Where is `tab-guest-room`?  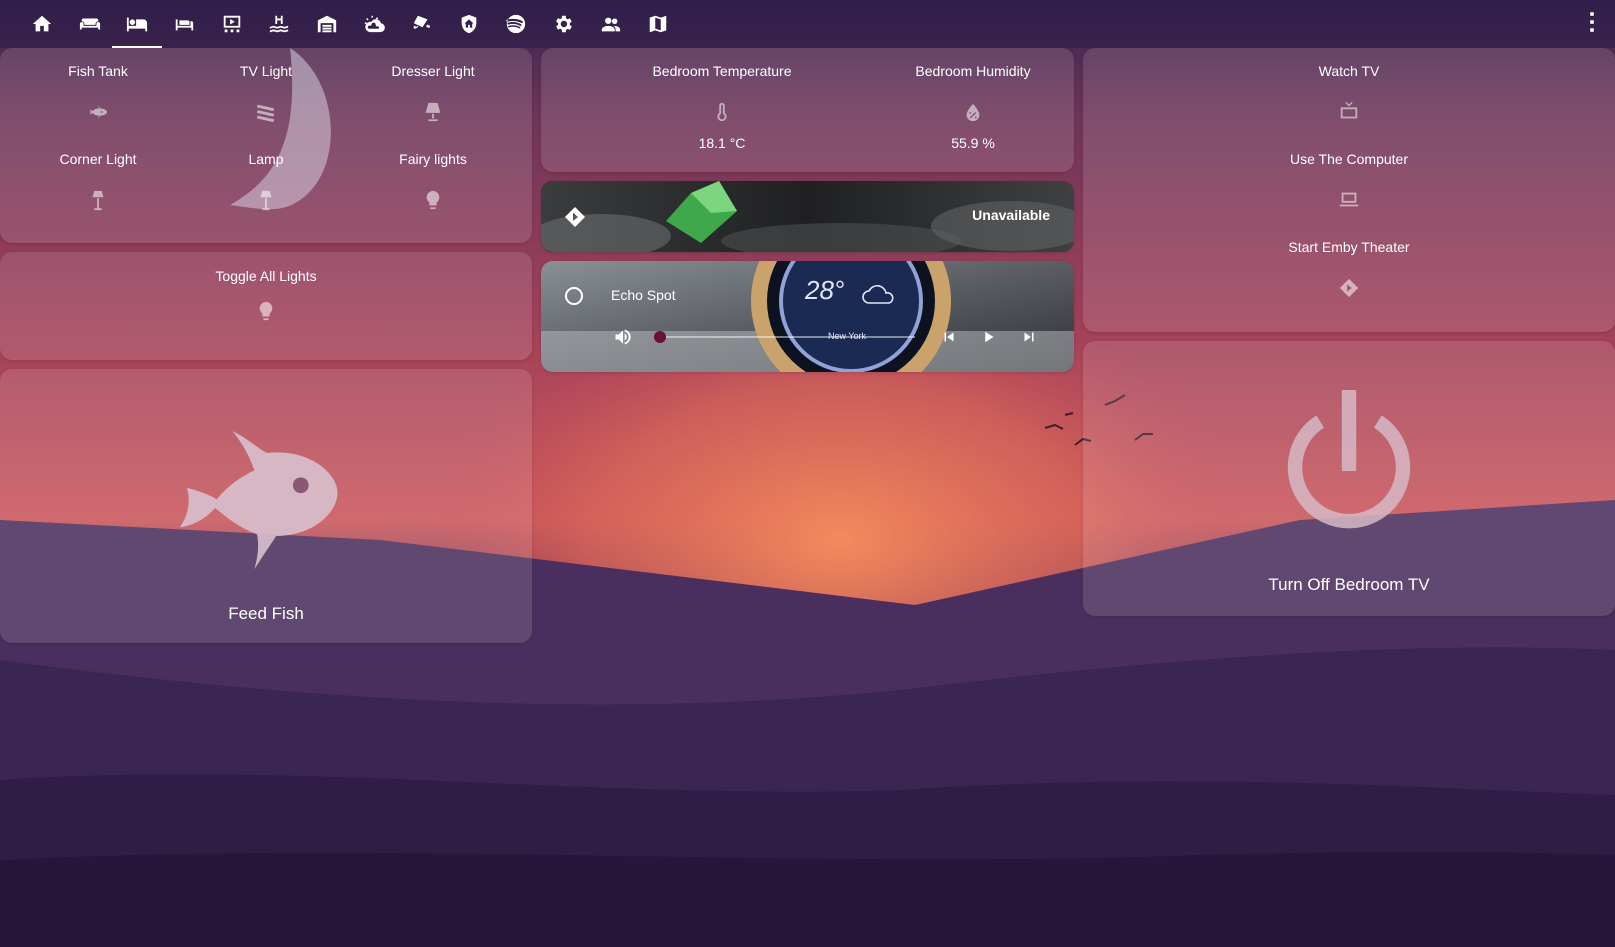 tab-guest-room is located at coordinates (184, 24).